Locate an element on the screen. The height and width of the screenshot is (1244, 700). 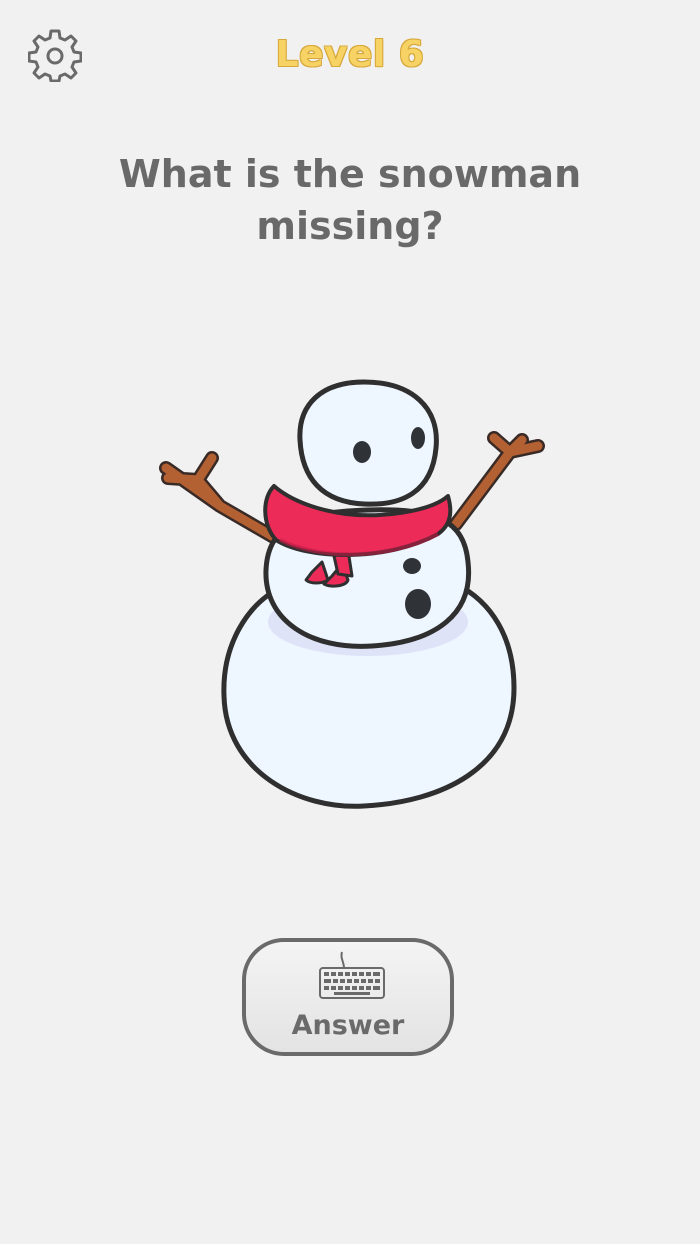
left-eye is located at coordinates (362, 452).